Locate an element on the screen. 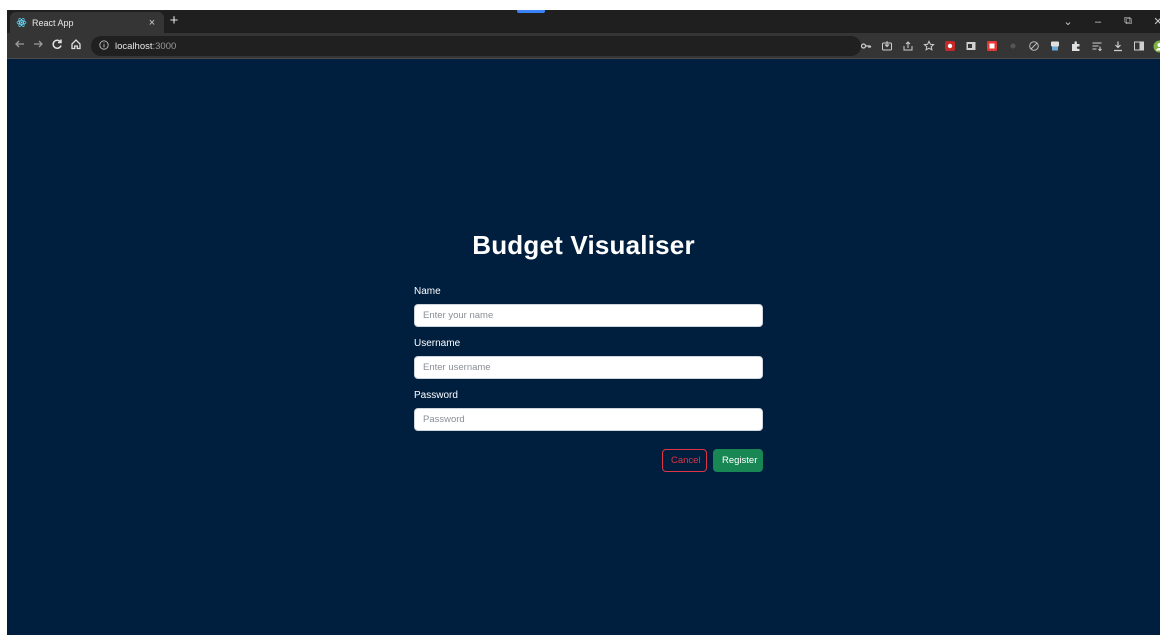  address-bar: localhost :3000 is located at coordinates (476, 46).